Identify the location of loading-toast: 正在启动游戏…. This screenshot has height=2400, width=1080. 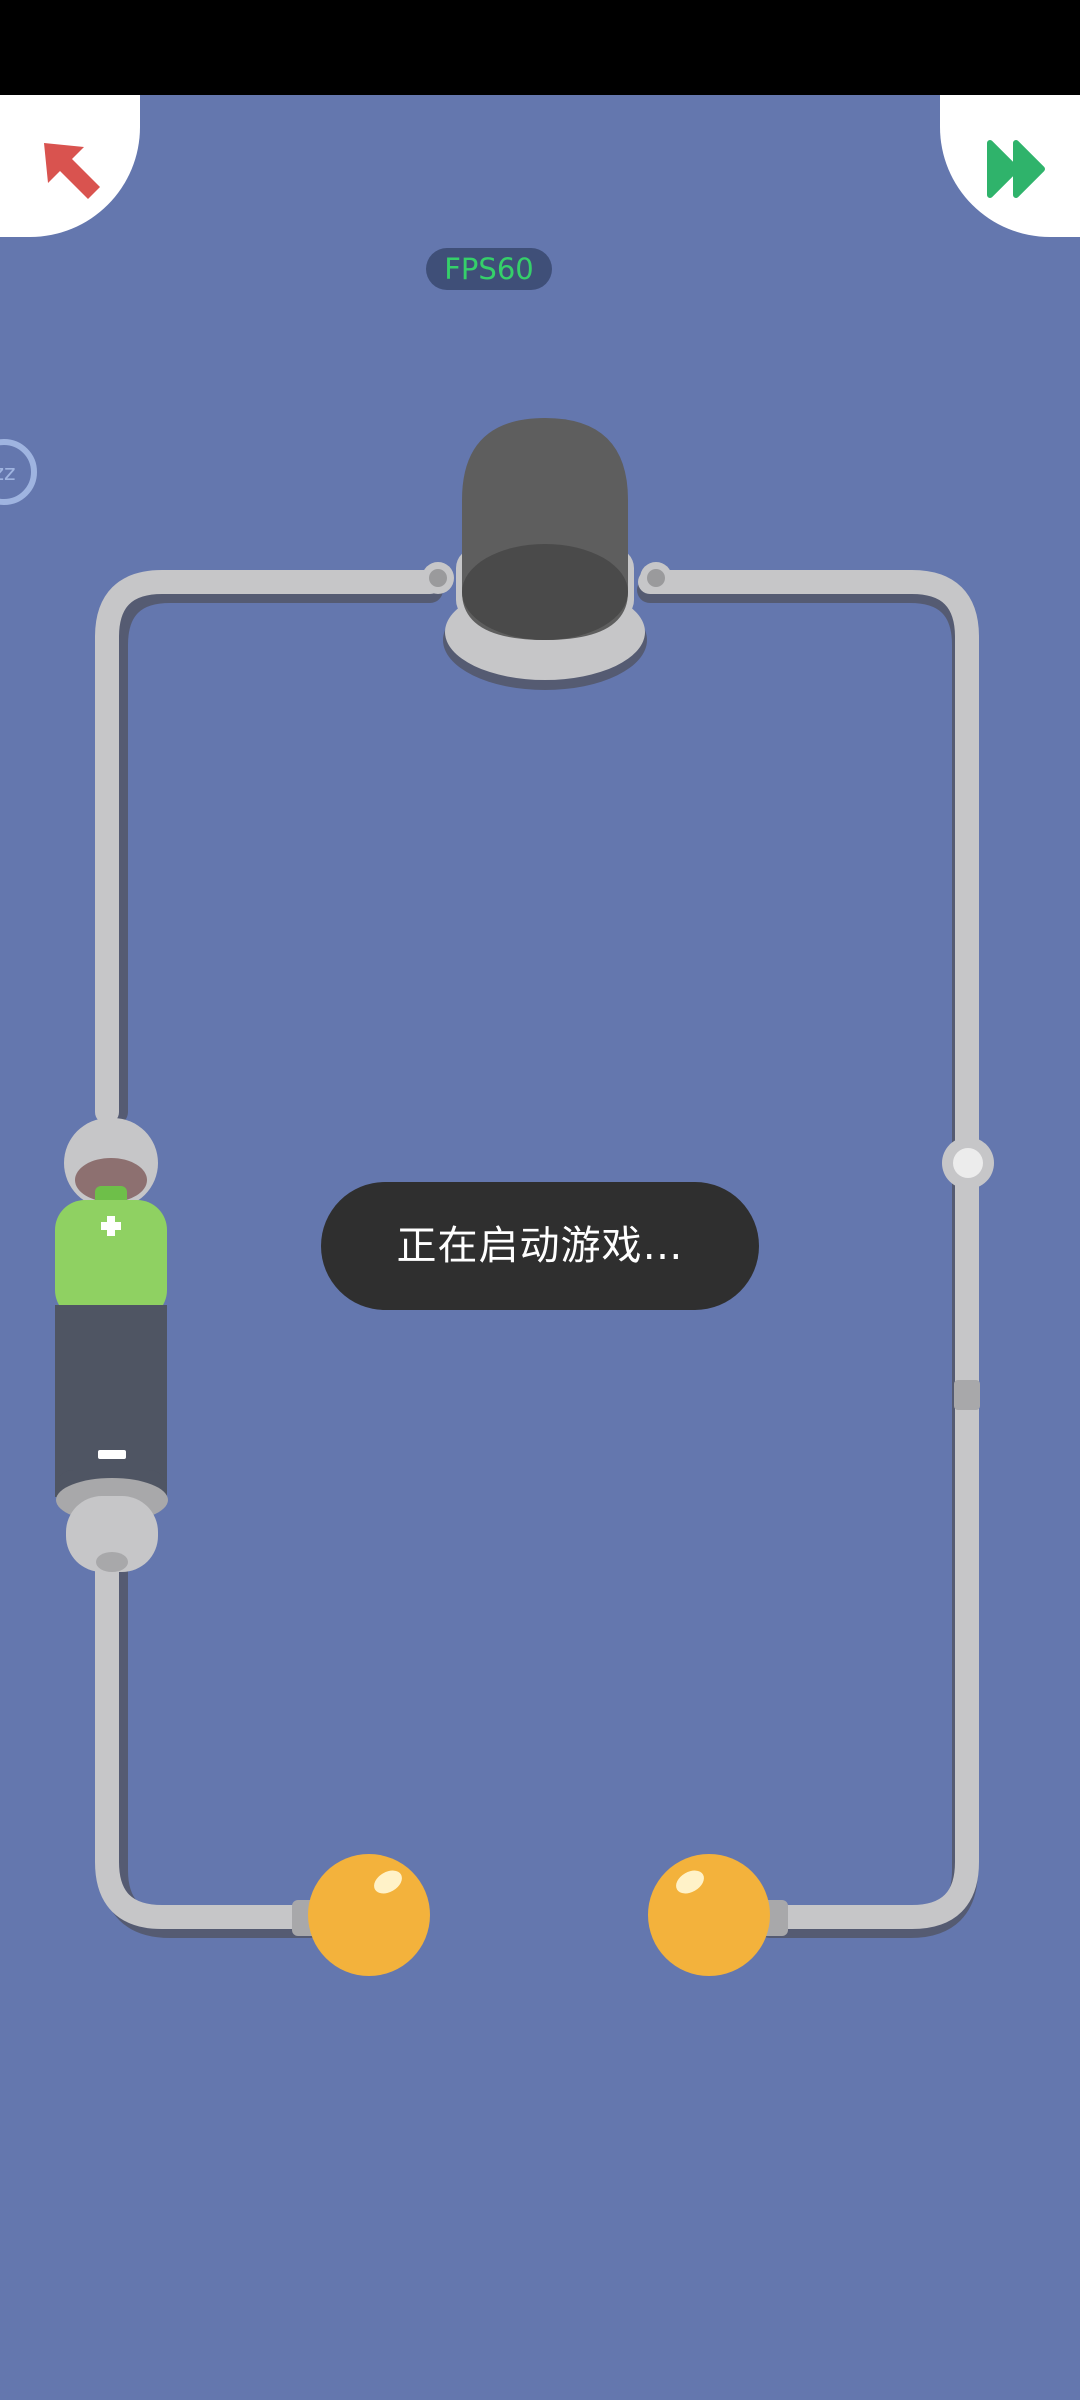
(540, 1246).